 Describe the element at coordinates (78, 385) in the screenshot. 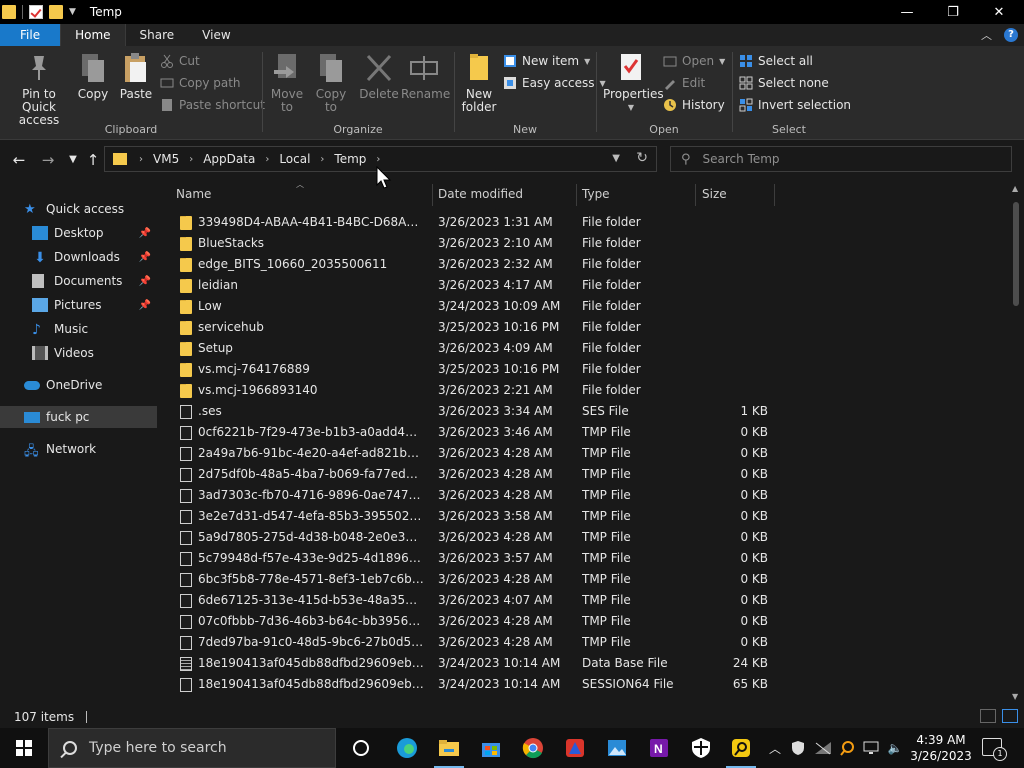

I see `nav-onedrive: OneDrive` at that location.